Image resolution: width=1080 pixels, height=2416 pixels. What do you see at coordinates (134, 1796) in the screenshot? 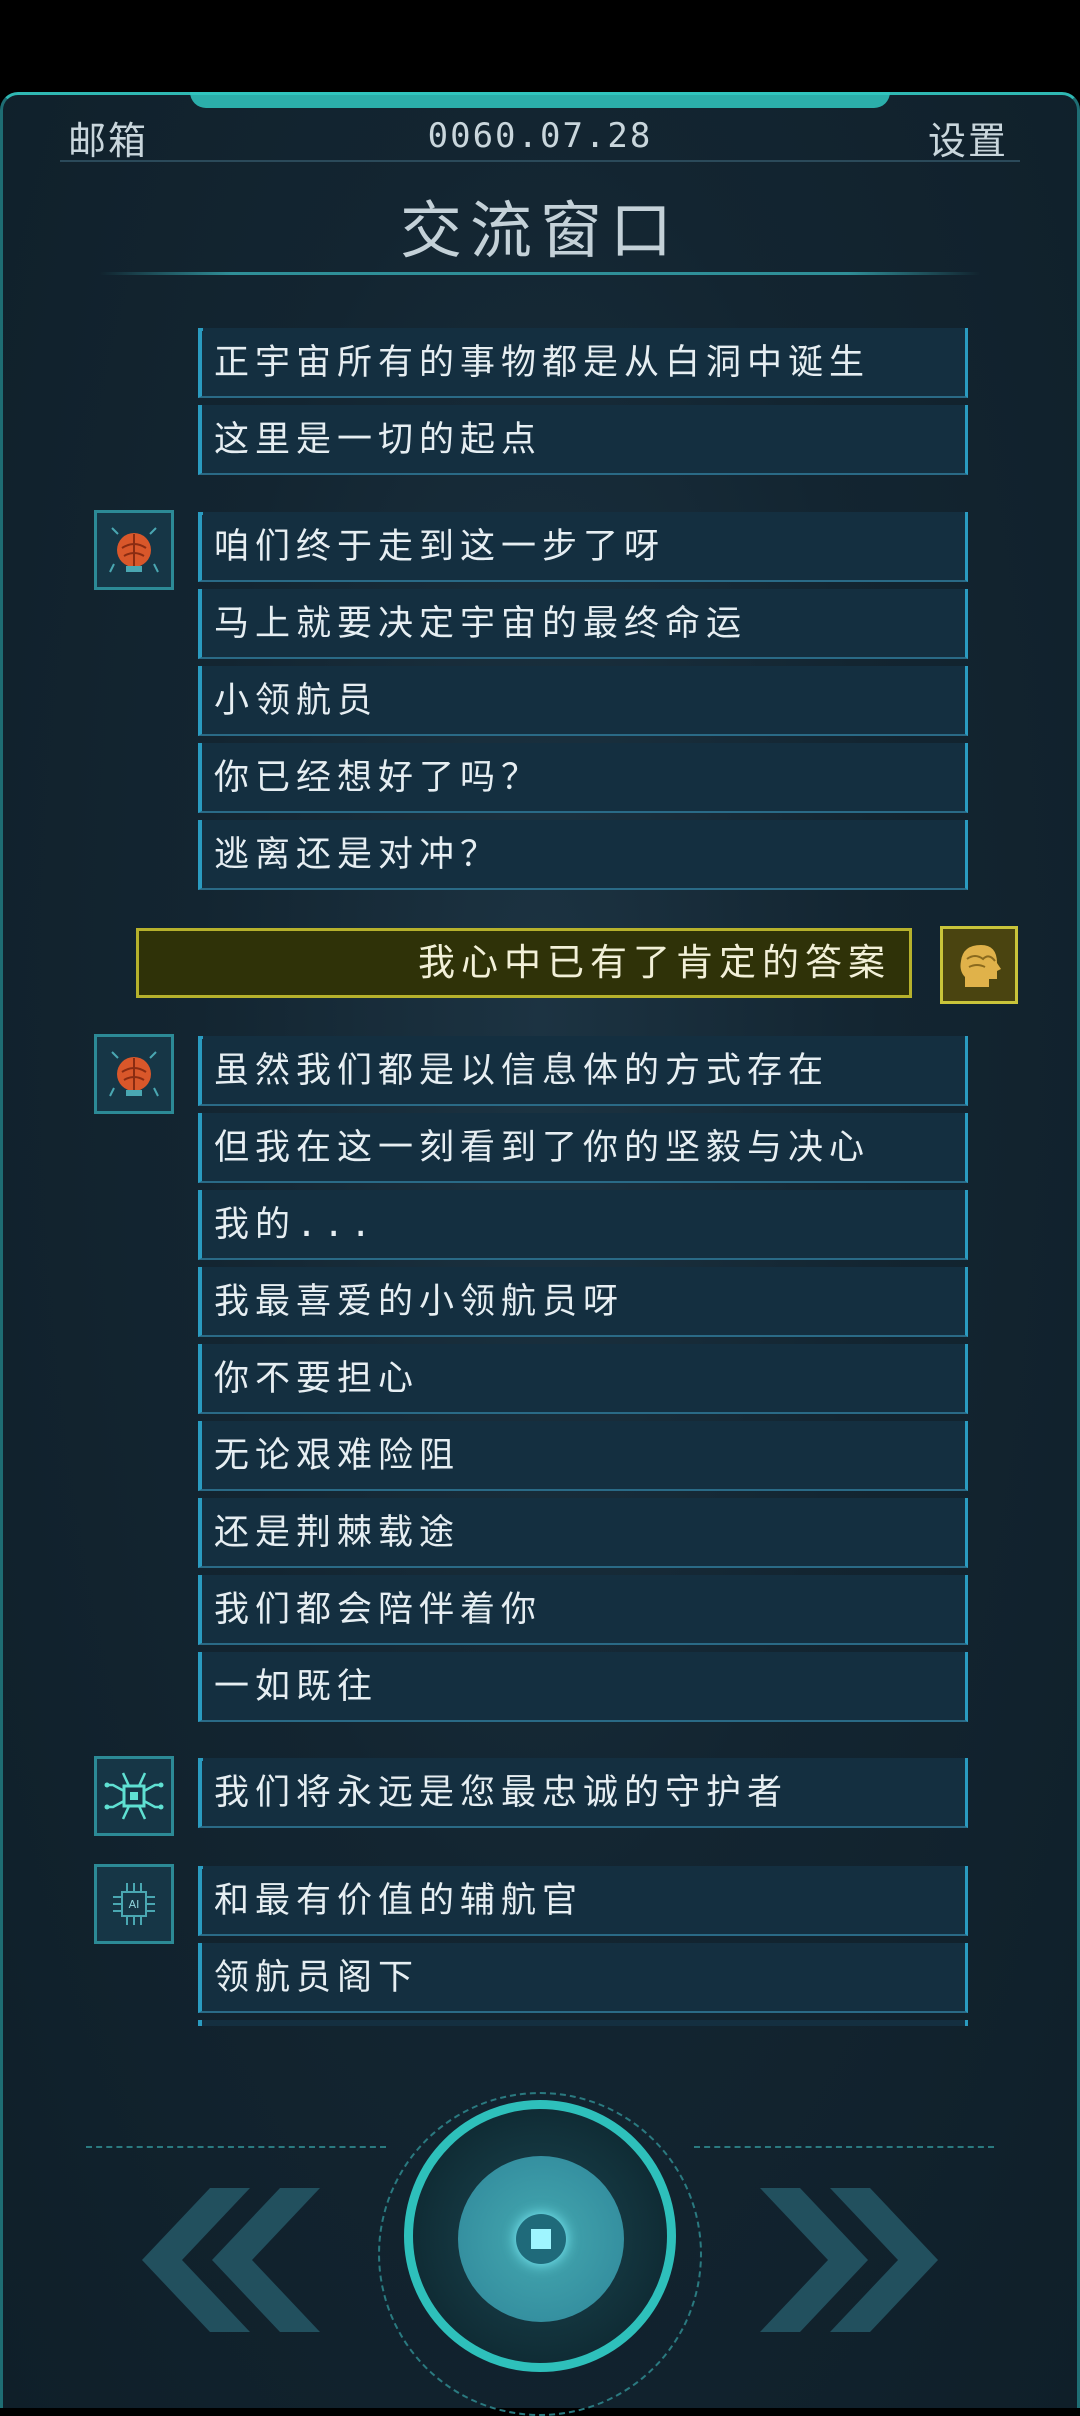
I see `circuit-avatar-icon` at bounding box center [134, 1796].